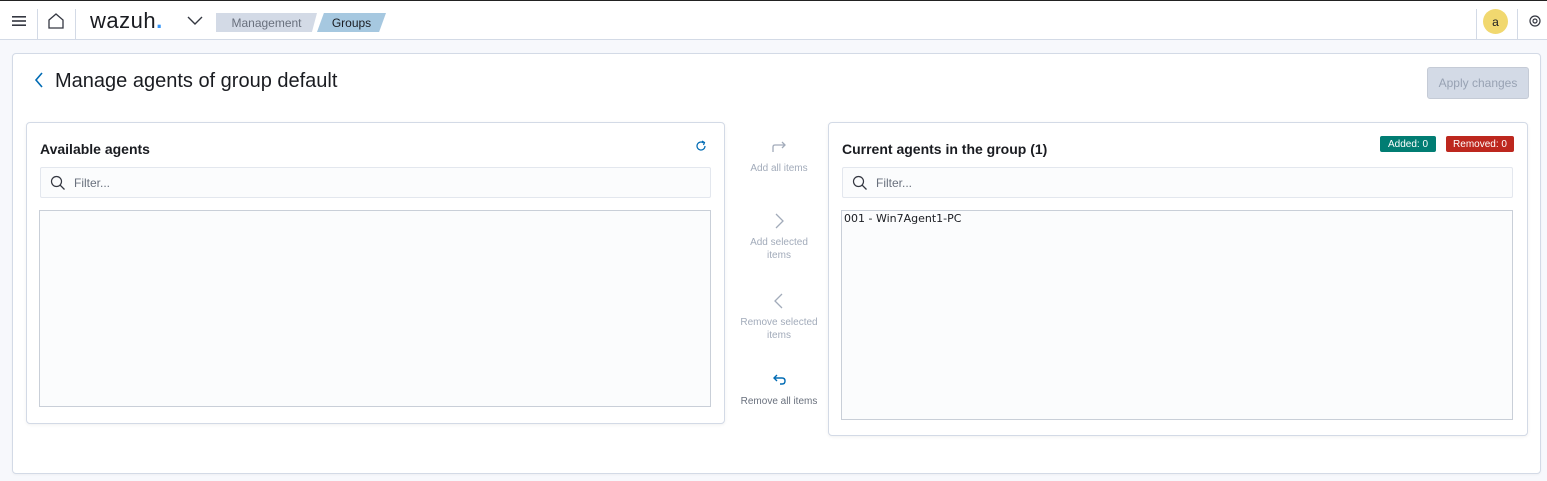 Image resolution: width=1547 pixels, height=481 pixels. What do you see at coordinates (123, 20) in the screenshot?
I see `logo-text: wazuh` at bounding box center [123, 20].